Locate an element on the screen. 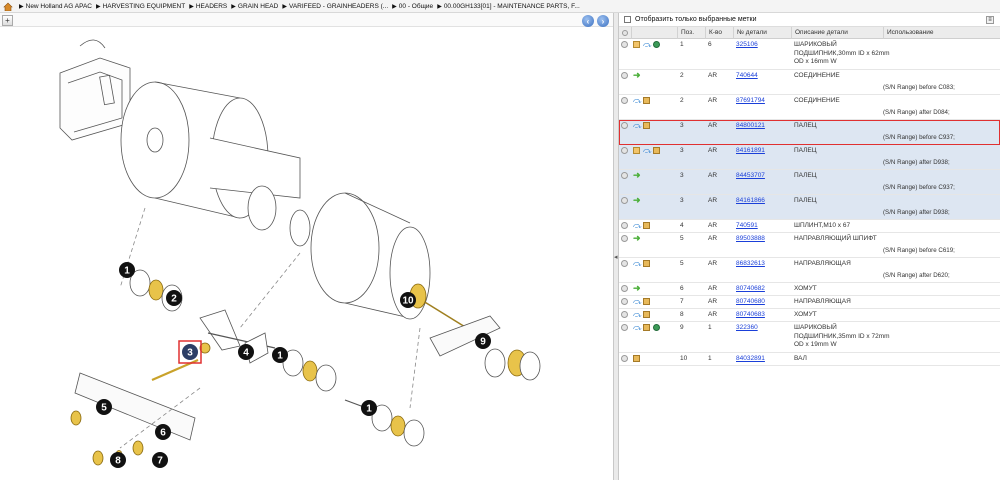 This screenshot has width=1000, height=480. header-qty: К-во is located at coordinates (719, 33).